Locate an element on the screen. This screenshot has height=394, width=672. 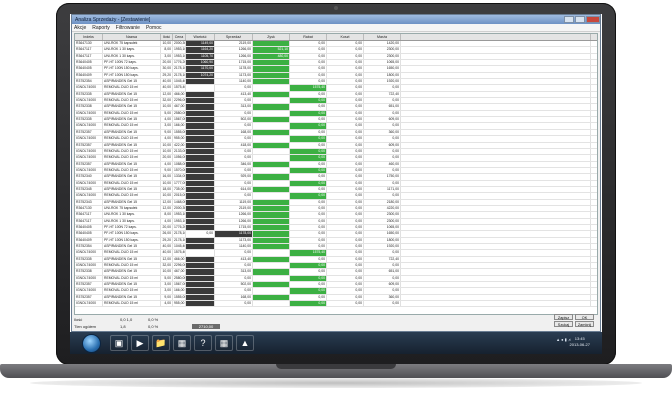
column-header is located at coordinates (496, 37).